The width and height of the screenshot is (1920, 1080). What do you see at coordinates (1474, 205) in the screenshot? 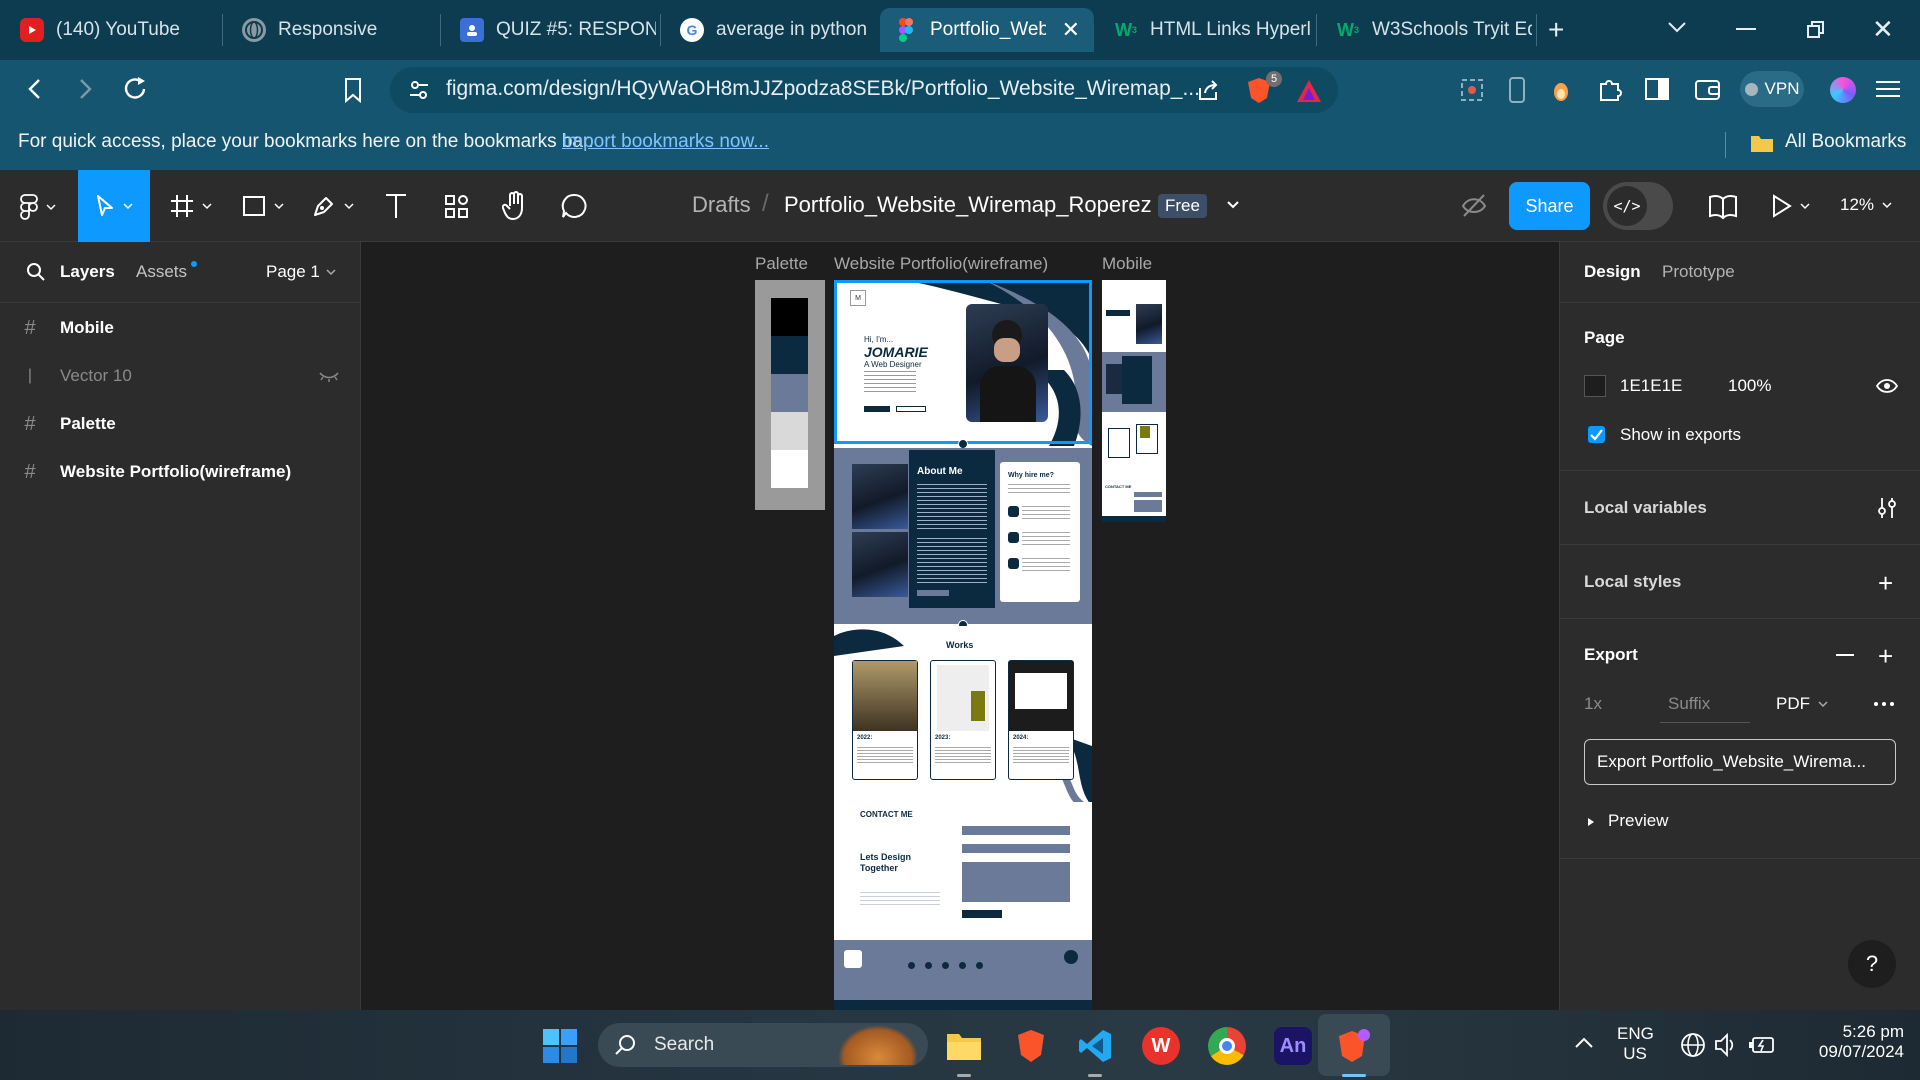
I see `hide-ui-icon` at bounding box center [1474, 205].